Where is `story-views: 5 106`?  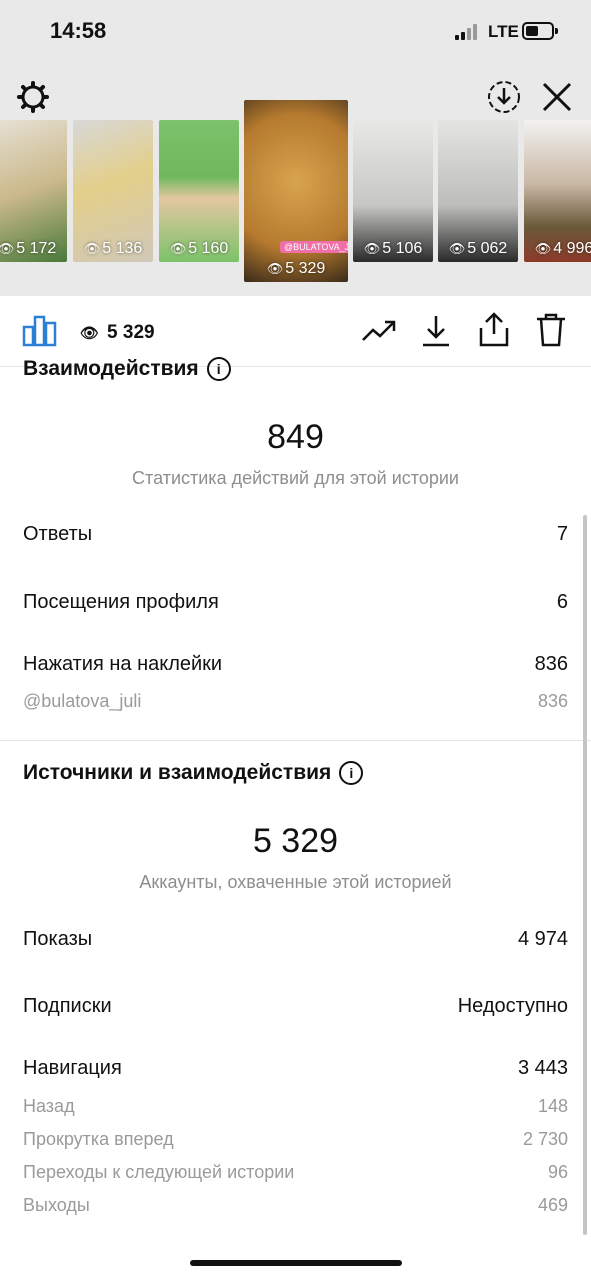 story-views: 5 106 is located at coordinates (402, 248).